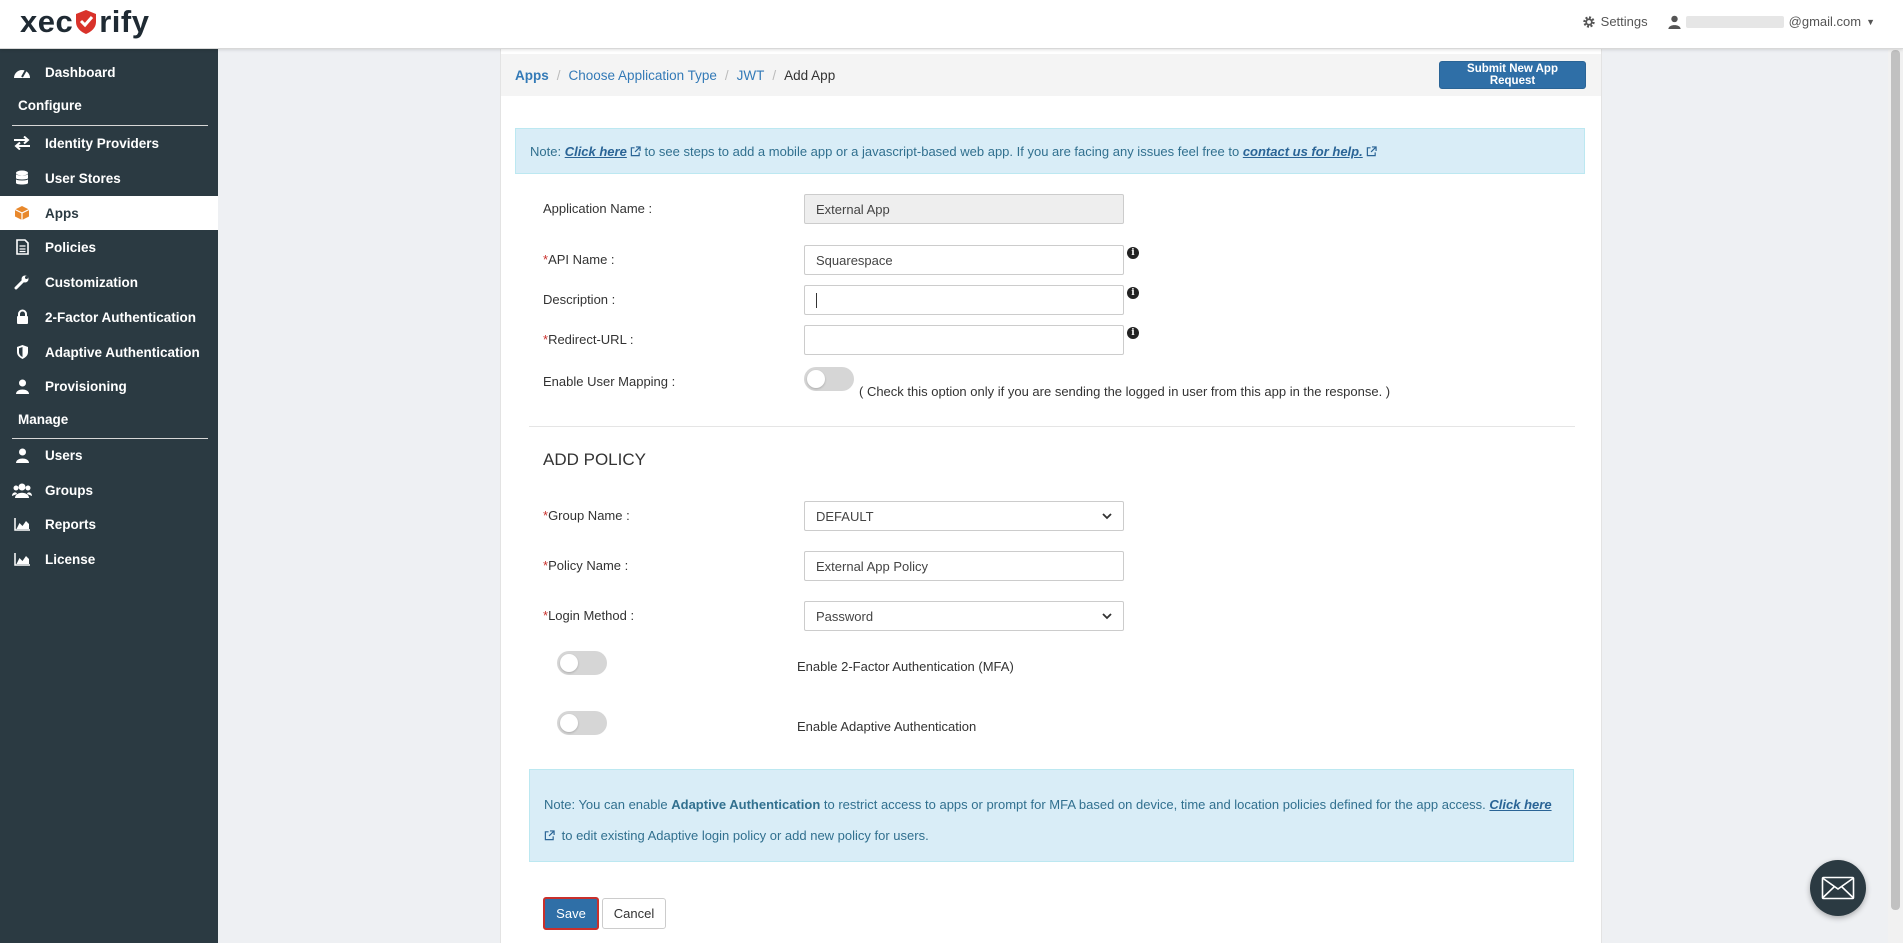  Describe the element at coordinates (579, 299) in the screenshot. I see `description-label: Description :` at that location.